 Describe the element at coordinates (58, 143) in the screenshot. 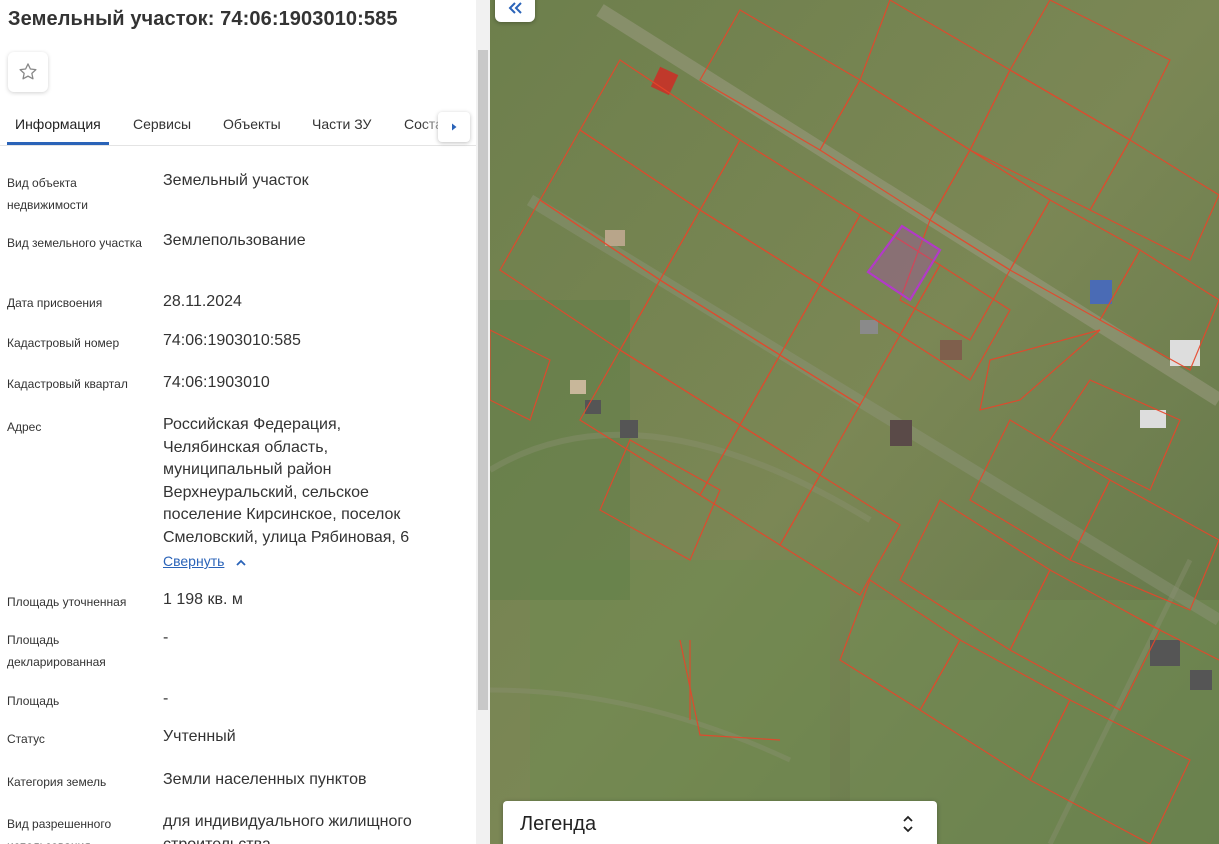

I see `active-tab-indicator` at that location.